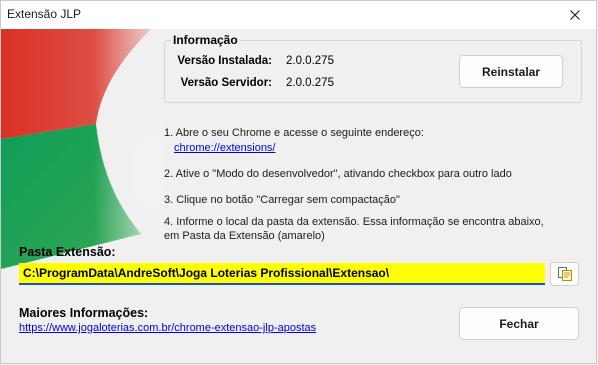 This screenshot has width=598, height=365. Describe the element at coordinates (519, 323) in the screenshot. I see `close-button: Fechar` at that location.